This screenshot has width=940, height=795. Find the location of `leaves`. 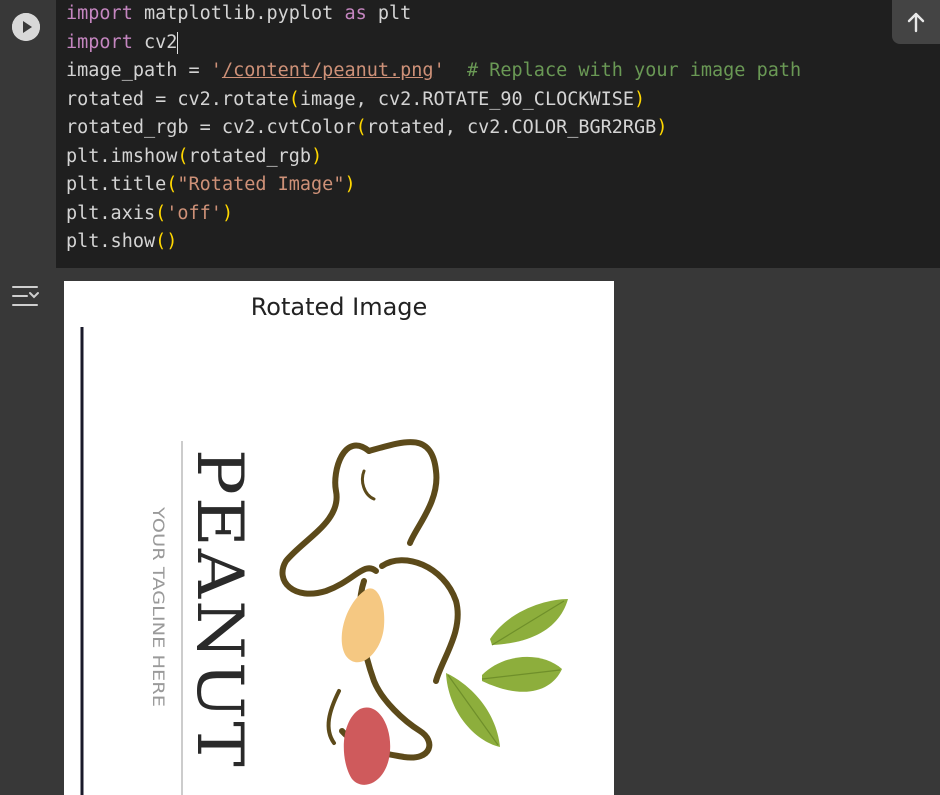

leaves is located at coordinates (507, 673).